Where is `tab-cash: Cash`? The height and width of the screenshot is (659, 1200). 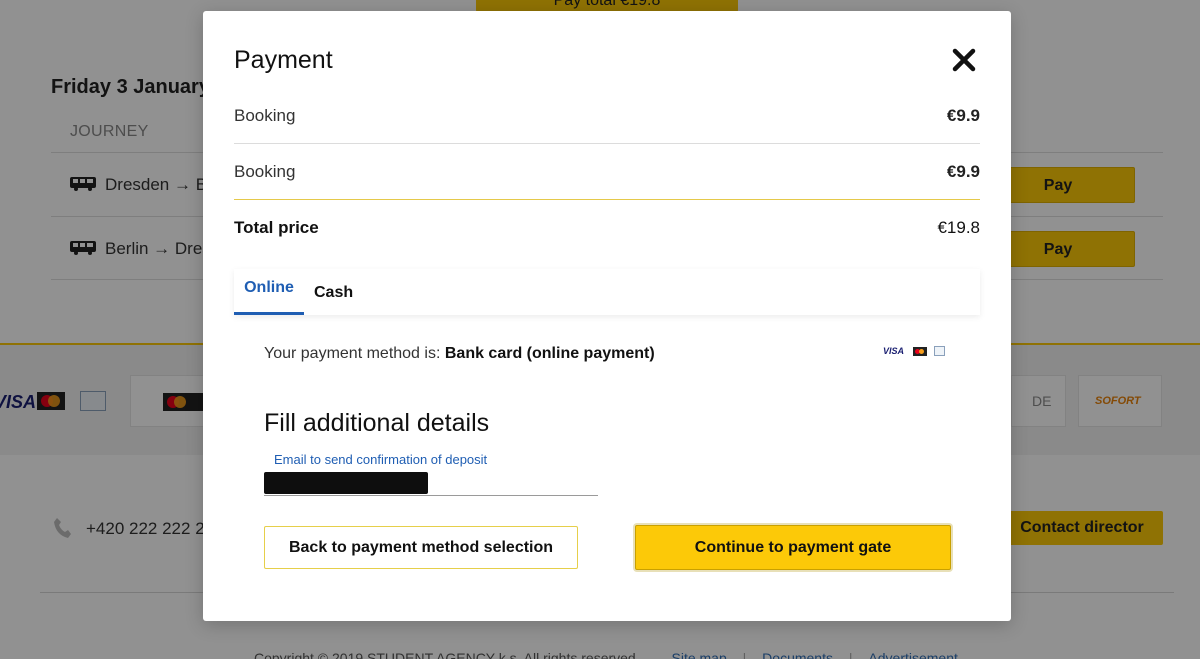 tab-cash: Cash is located at coordinates (339, 292).